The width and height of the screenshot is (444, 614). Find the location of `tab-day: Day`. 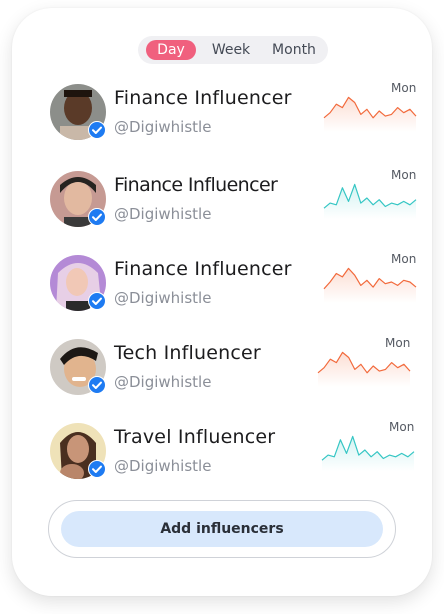

tab-day: Day is located at coordinates (171, 50).